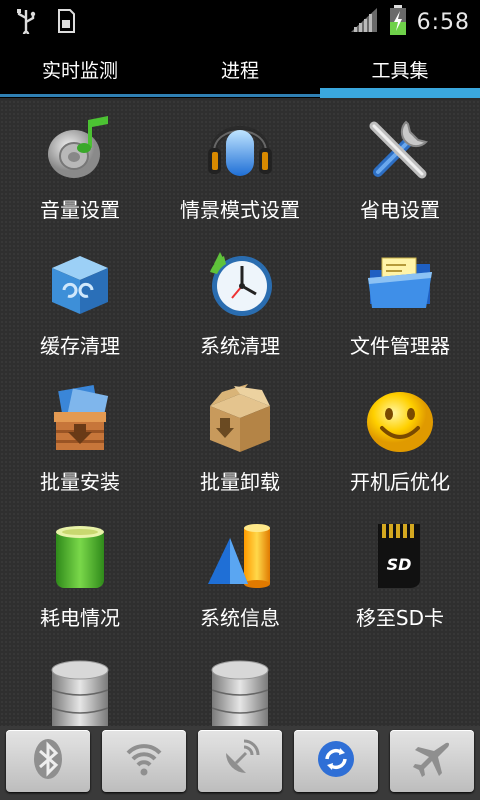 Image resolution: width=480 pixels, height=800 pixels. What do you see at coordinates (400, 482) in the screenshot?
I see `tool-label: 开机后优化` at bounding box center [400, 482].